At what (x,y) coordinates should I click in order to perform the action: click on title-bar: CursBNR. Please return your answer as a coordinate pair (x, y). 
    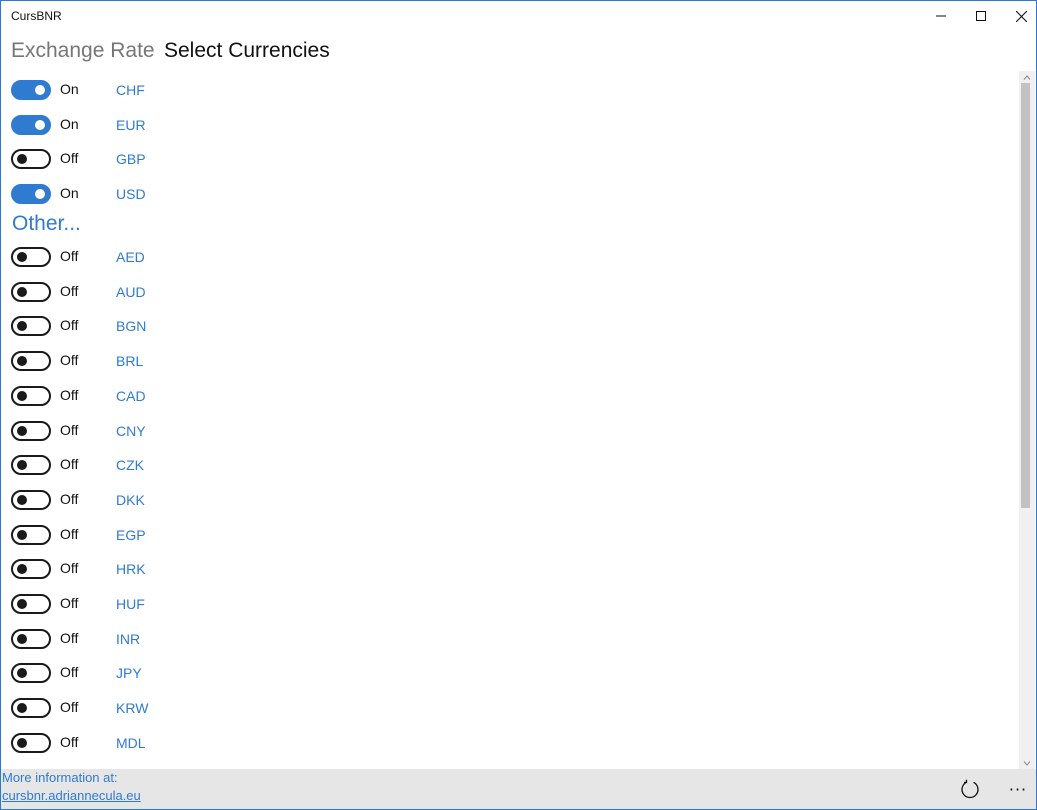
    Looking at the image, I should click on (518, 16).